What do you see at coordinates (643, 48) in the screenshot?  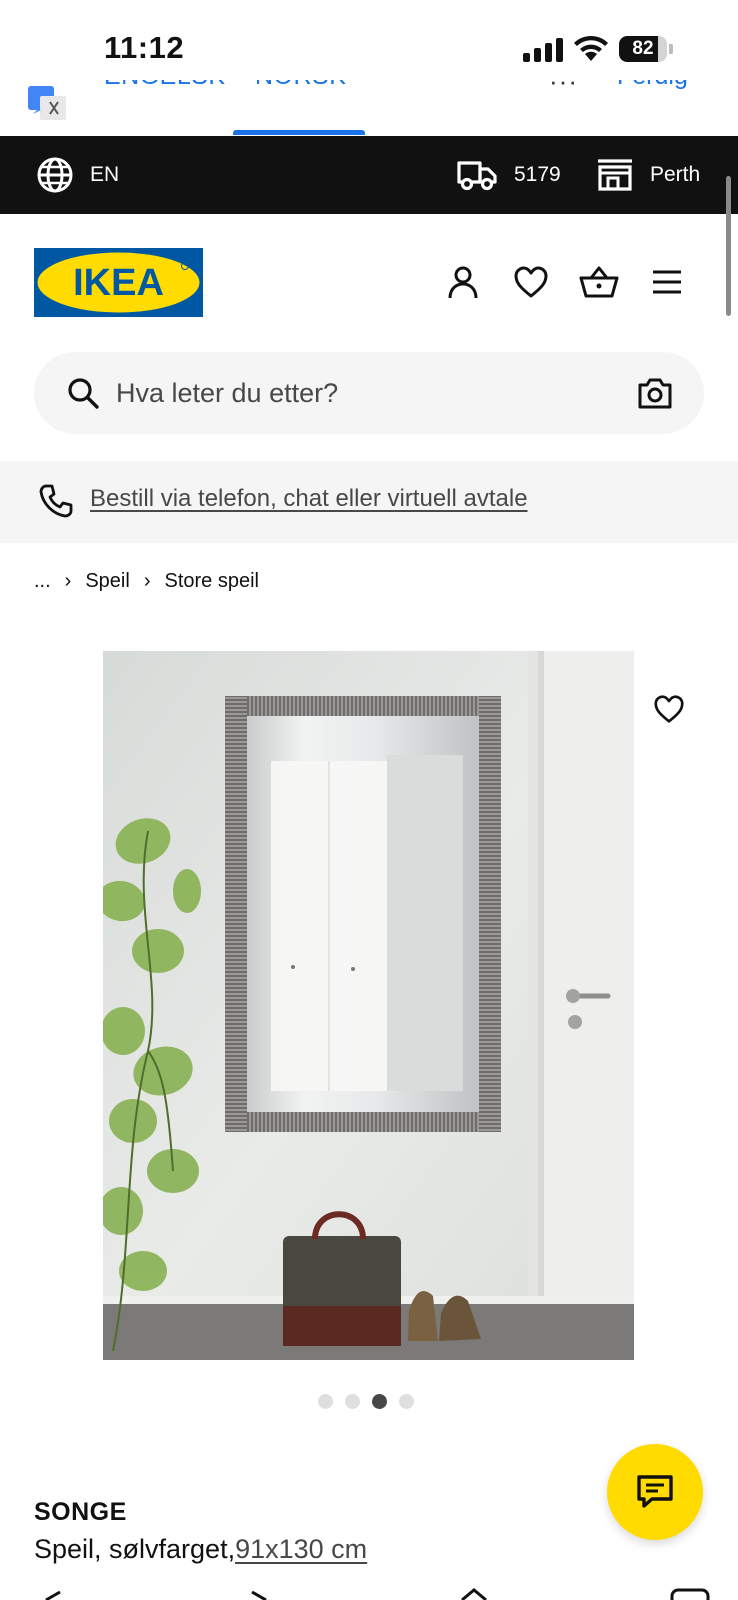 I see `battery-percentage: 82` at bounding box center [643, 48].